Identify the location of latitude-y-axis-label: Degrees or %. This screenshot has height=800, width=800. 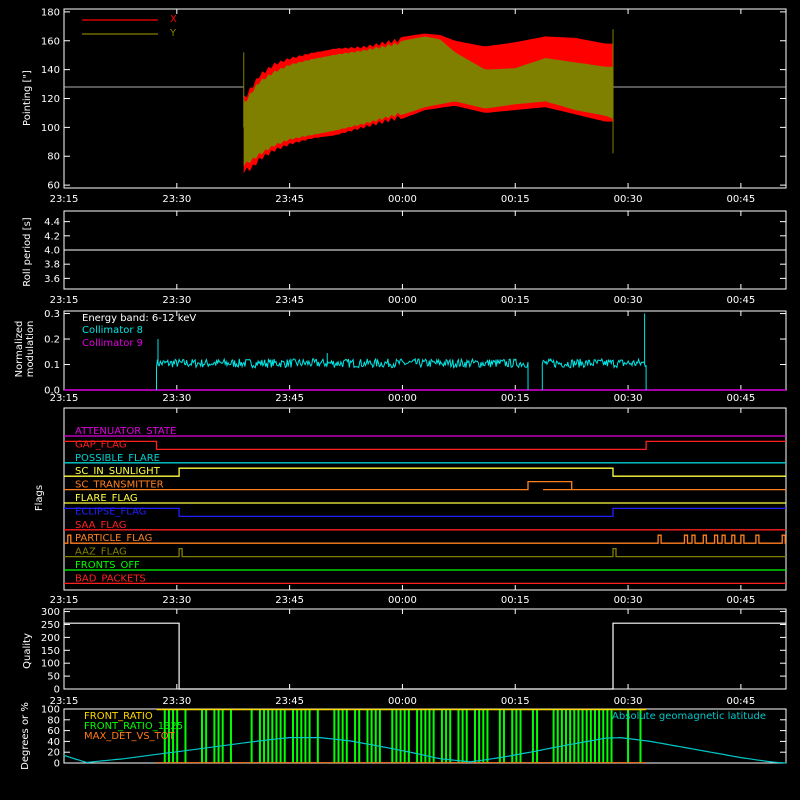
(25, 736).